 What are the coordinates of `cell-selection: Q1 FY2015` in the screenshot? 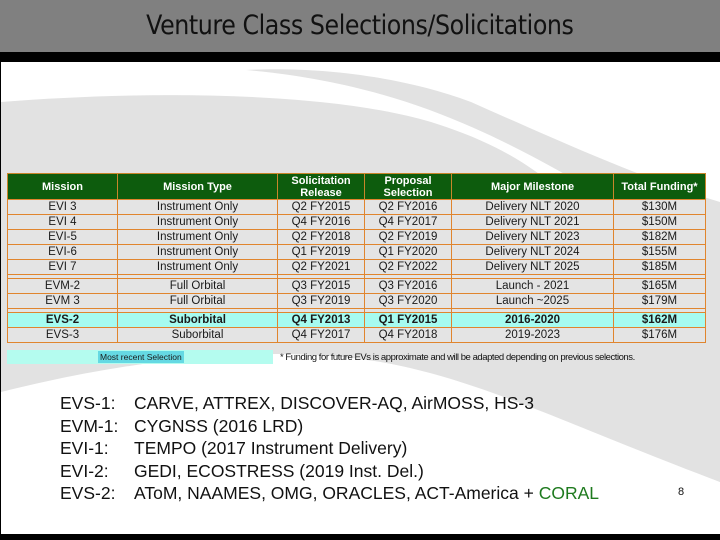 It's located at (408, 320).